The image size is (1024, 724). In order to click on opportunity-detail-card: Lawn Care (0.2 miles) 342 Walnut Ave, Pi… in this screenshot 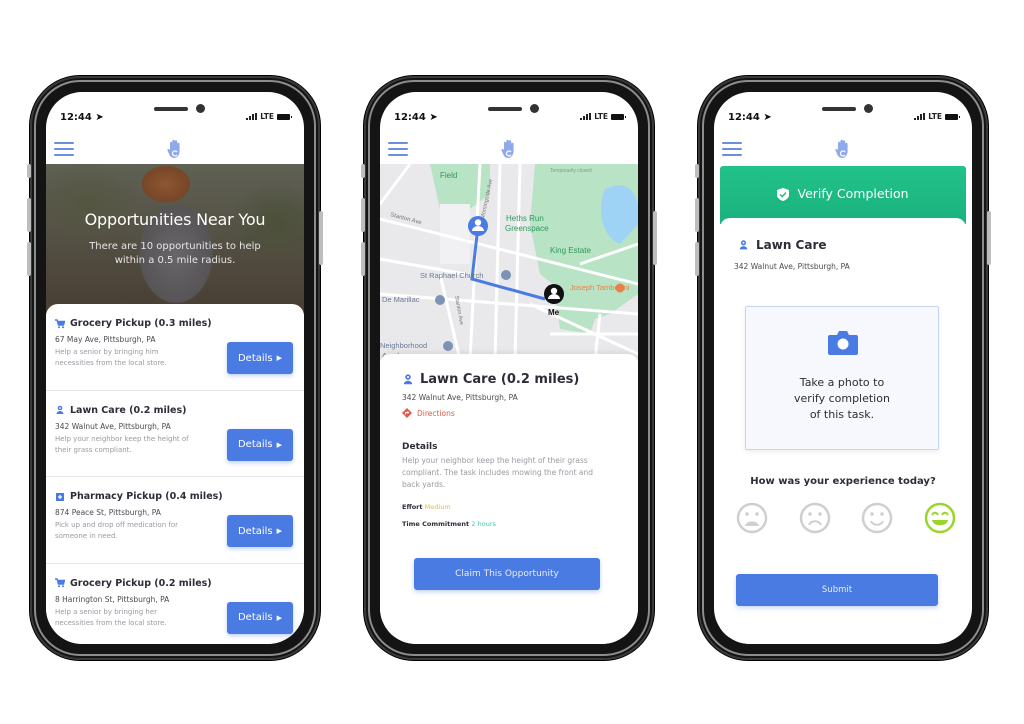, I will do `click(509, 499)`.